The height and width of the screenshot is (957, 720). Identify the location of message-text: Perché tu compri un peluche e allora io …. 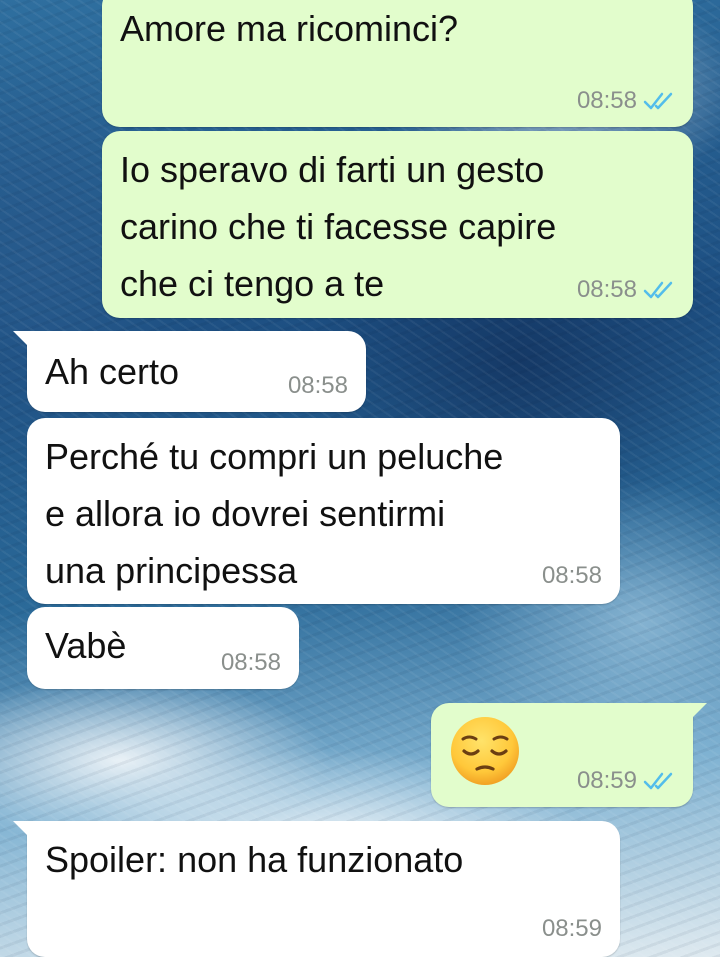
(274, 513).